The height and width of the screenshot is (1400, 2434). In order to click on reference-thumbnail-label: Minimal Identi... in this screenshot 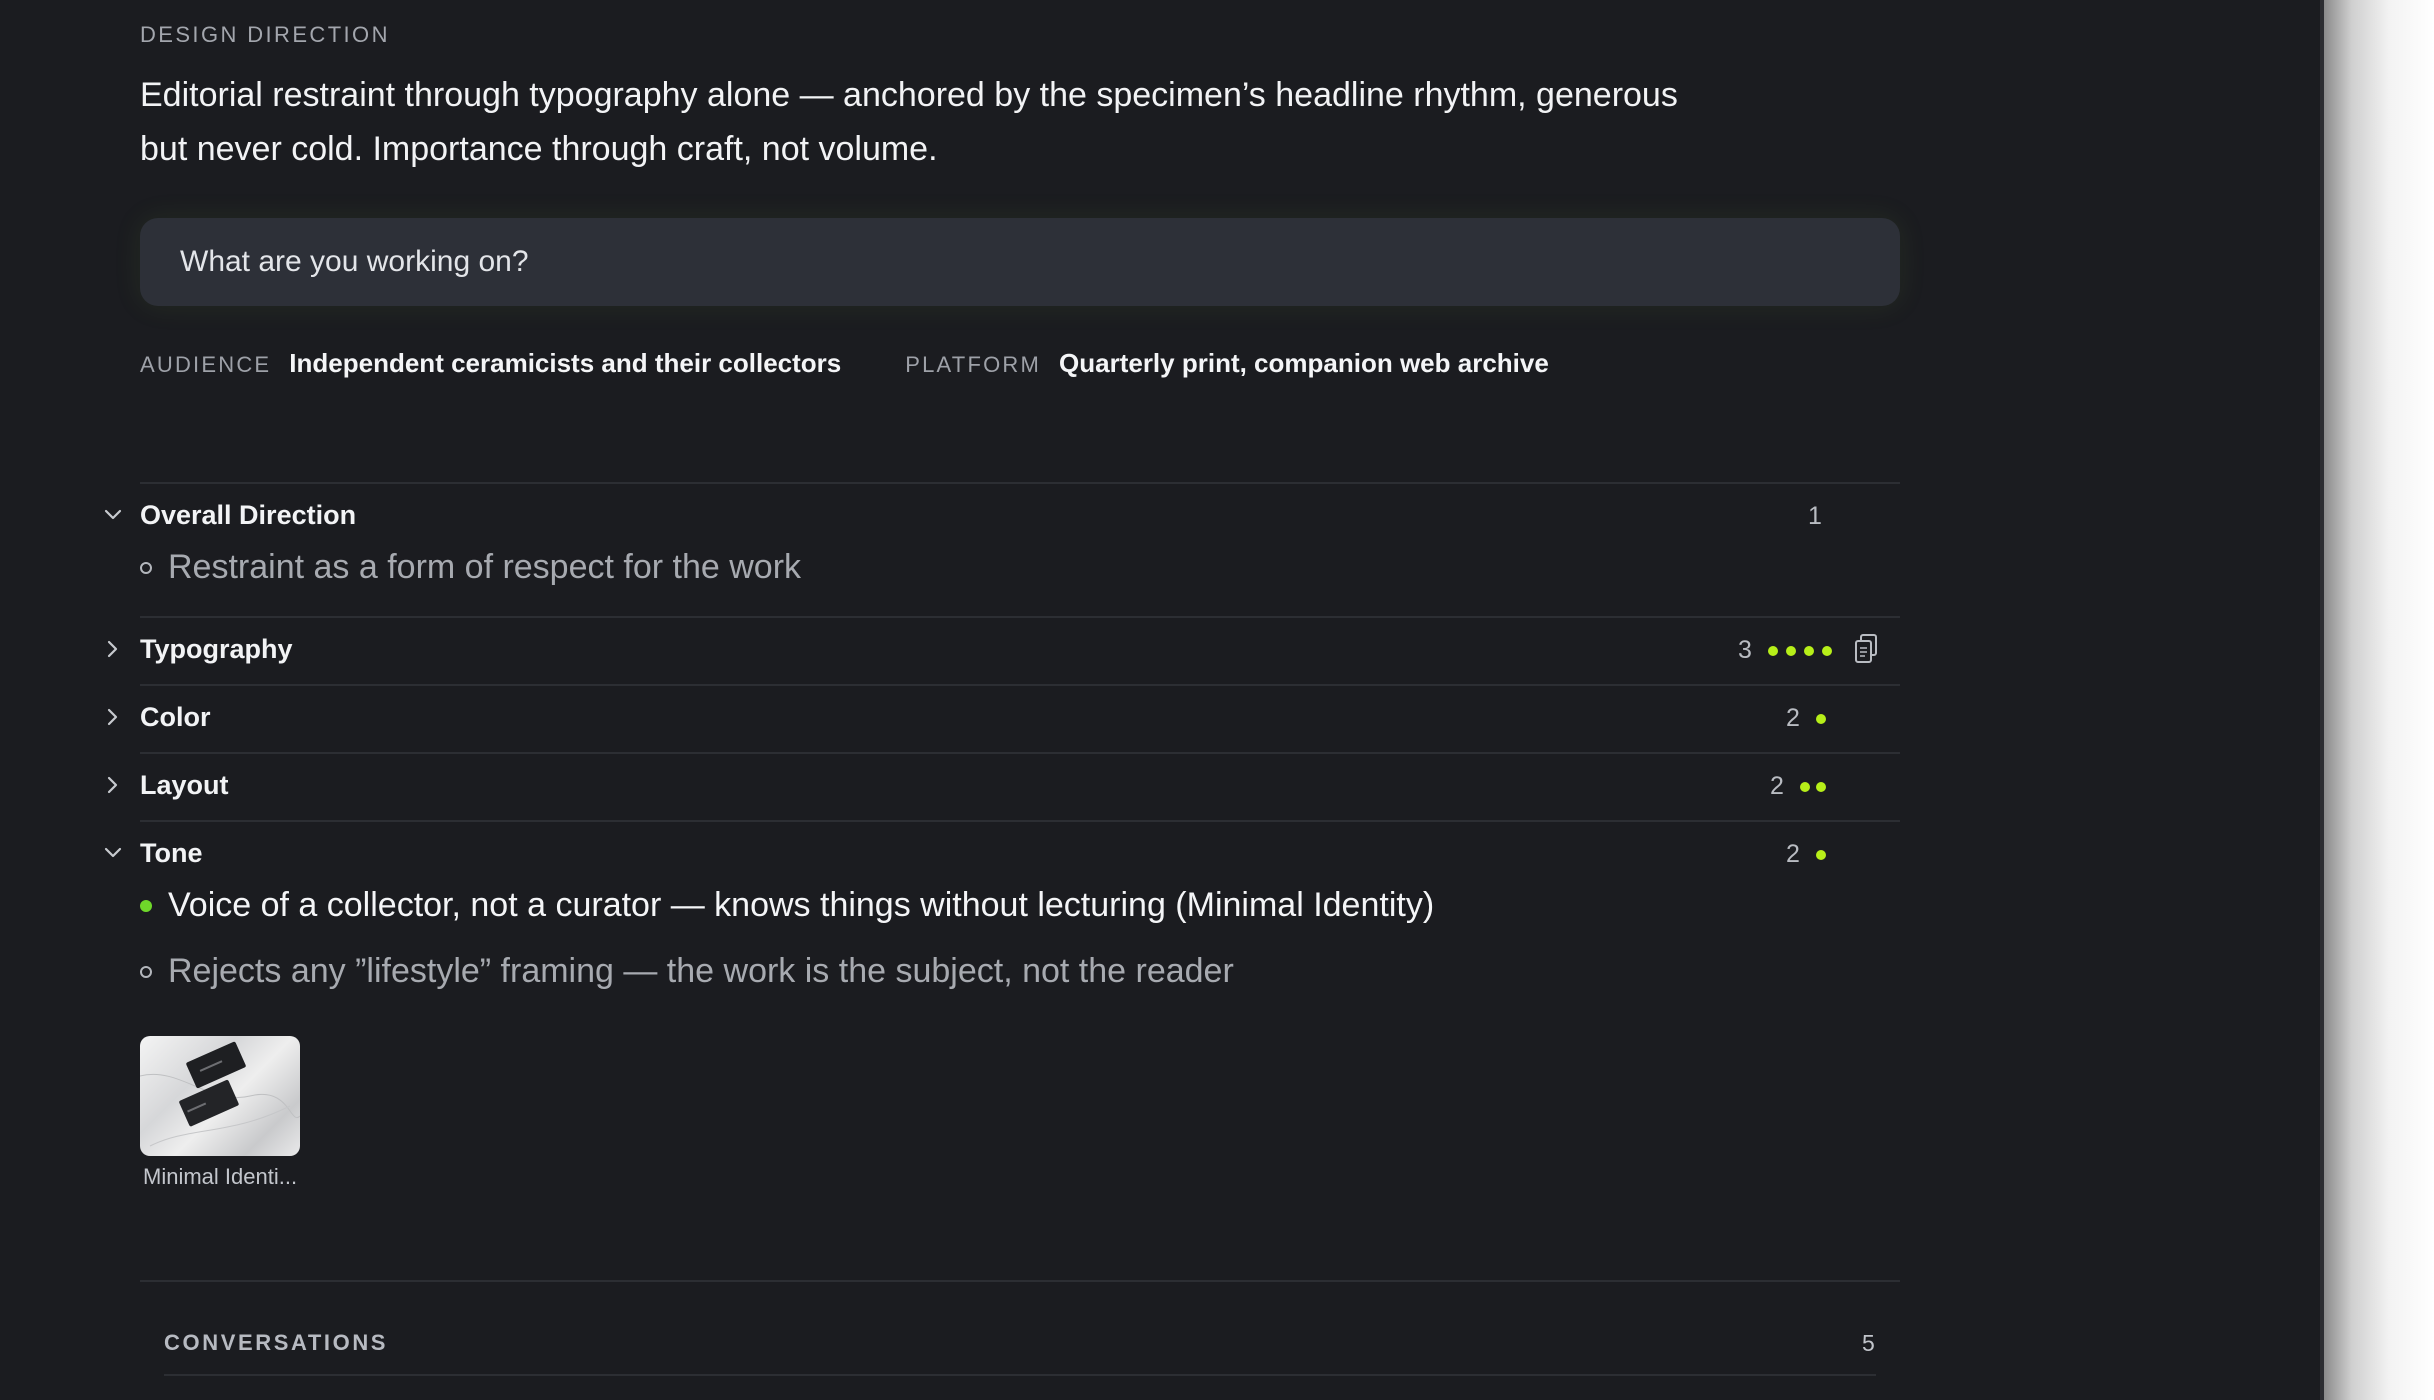, I will do `click(220, 1176)`.